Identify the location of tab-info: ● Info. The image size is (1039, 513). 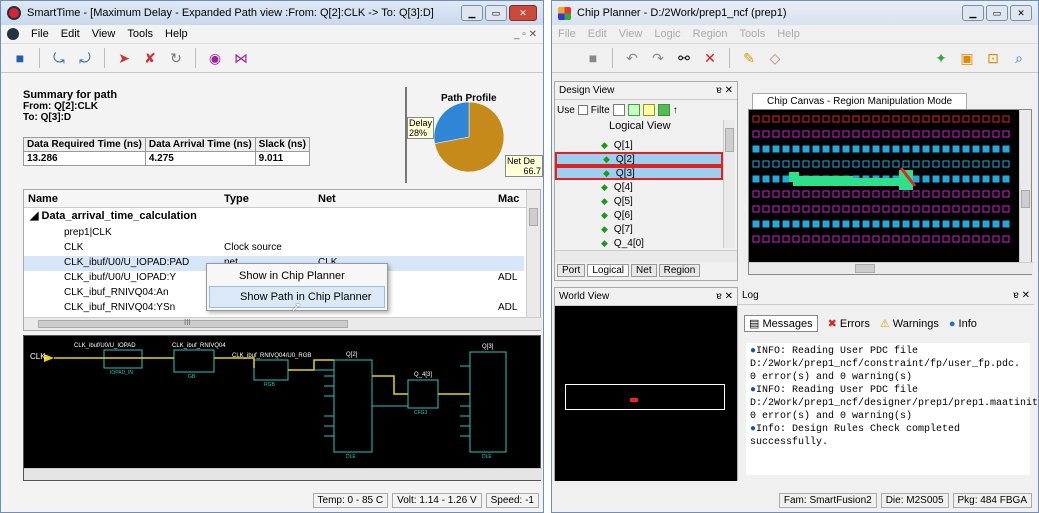
(963, 324).